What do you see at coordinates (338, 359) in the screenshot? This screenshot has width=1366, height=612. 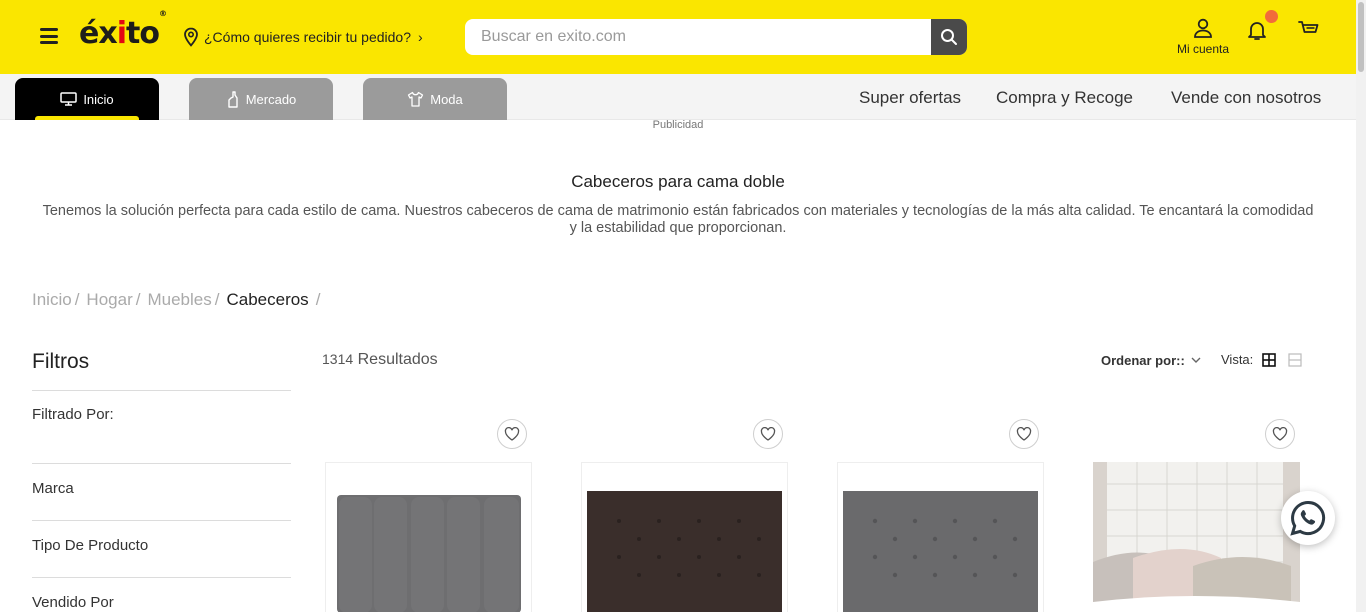 I see `results-number: 1314` at bounding box center [338, 359].